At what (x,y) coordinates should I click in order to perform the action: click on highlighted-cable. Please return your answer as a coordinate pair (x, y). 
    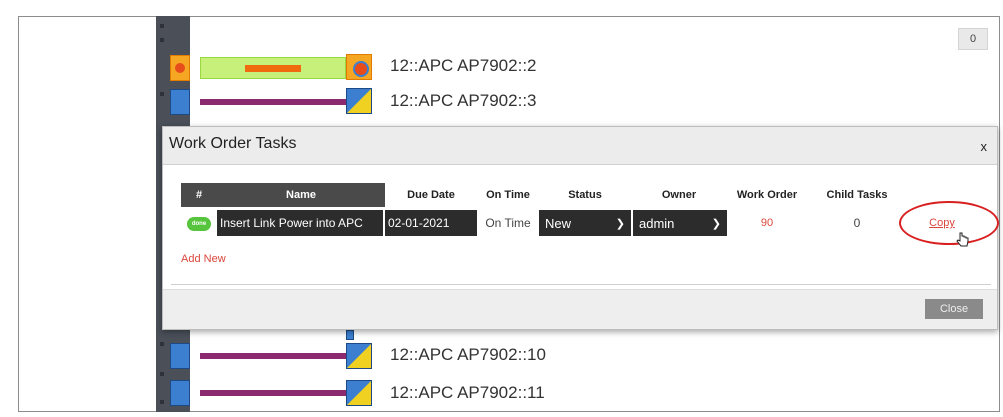
    Looking at the image, I should click on (273, 68).